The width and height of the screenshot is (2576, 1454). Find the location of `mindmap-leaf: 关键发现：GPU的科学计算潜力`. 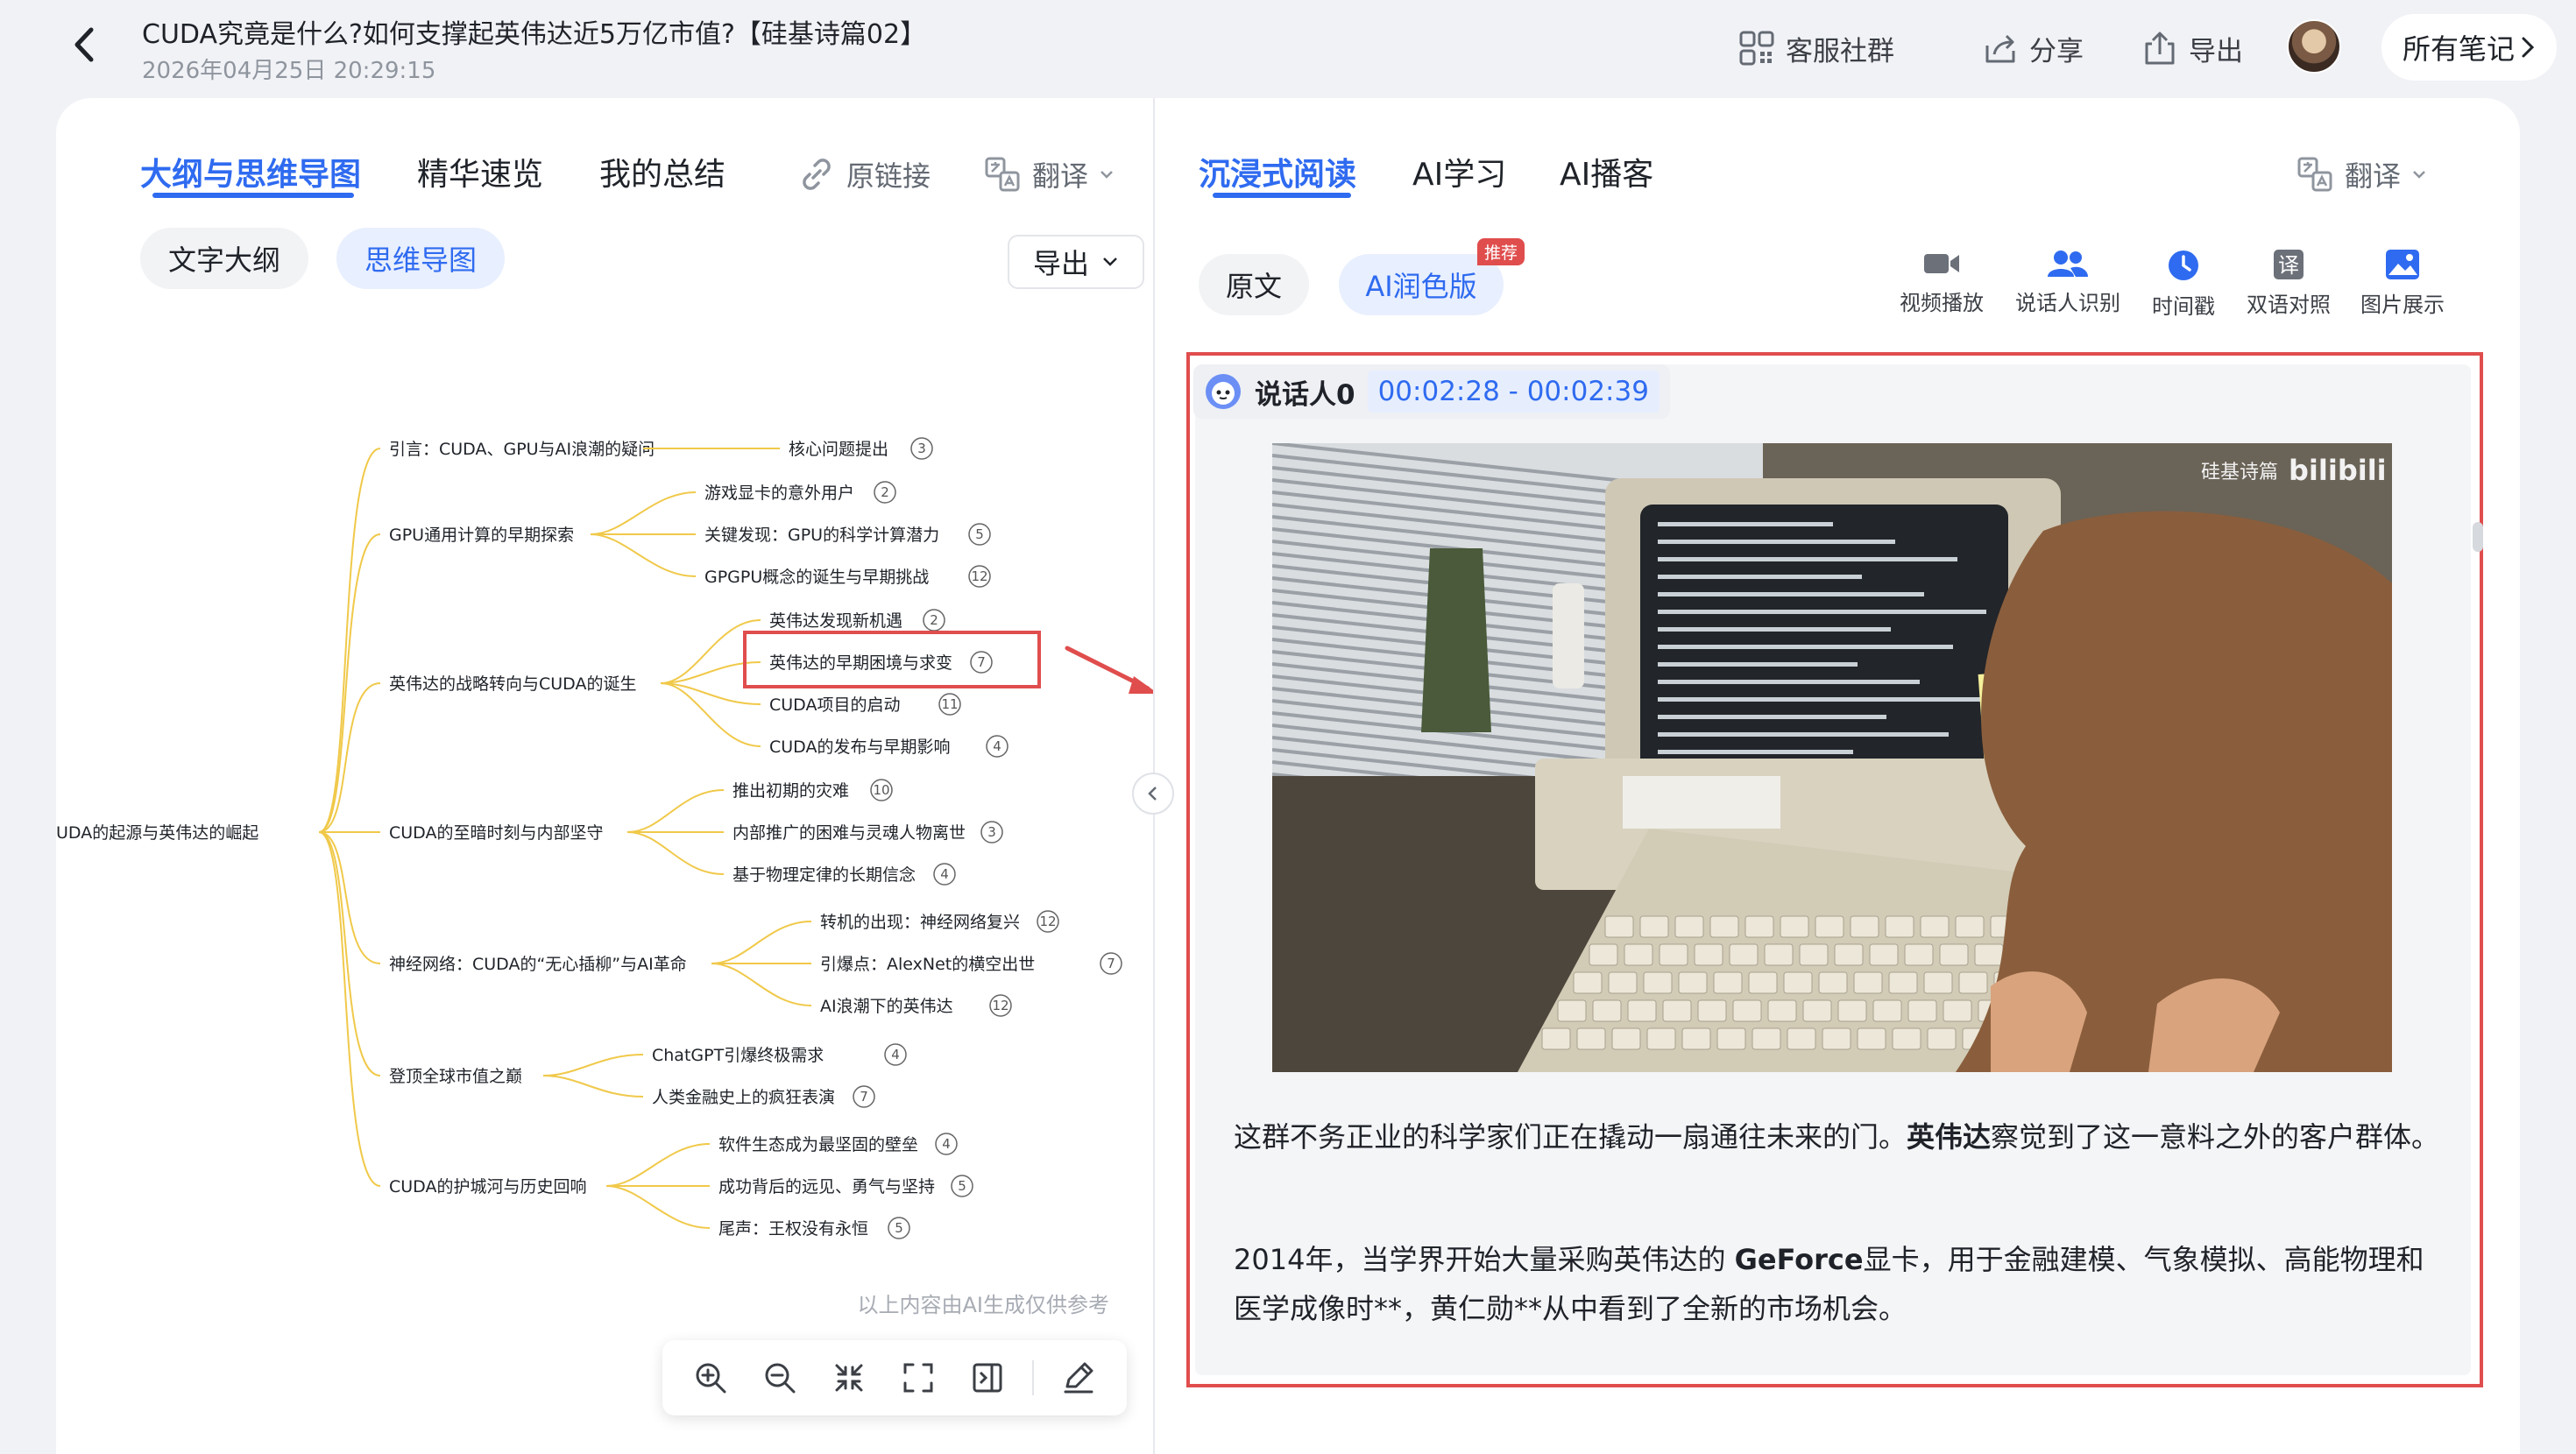

mindmap-leaf: 关键发现：GPU的科学计算潜力 is located at coordinates (821, 535).